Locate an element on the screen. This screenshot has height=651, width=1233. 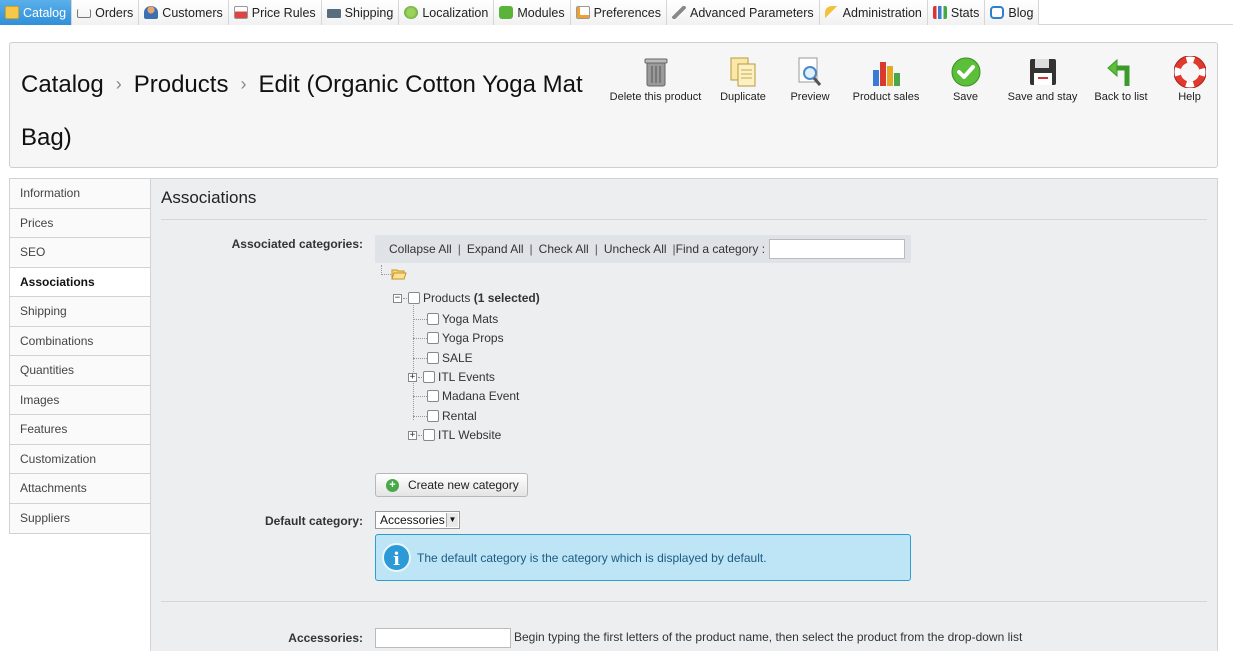
category-label: Madana Event is located at coordinates (480, 396).